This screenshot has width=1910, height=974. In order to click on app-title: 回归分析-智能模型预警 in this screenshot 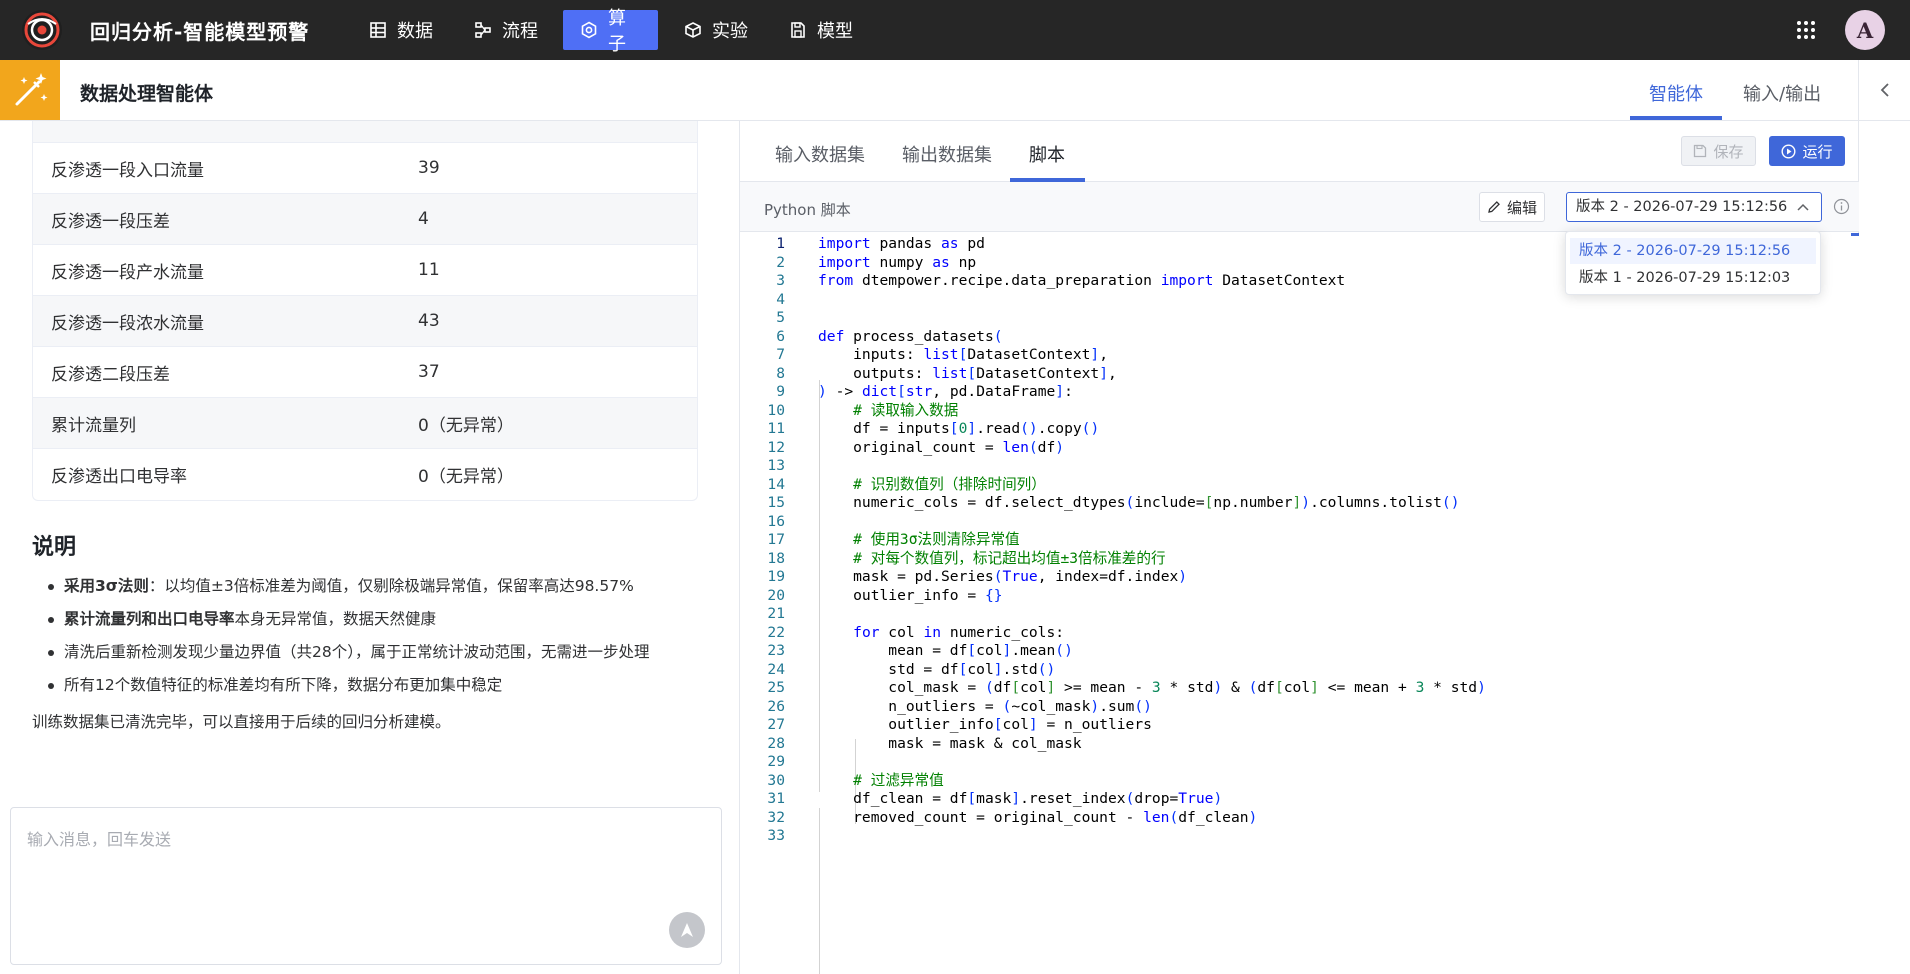, I will do `click(200, 32)`.